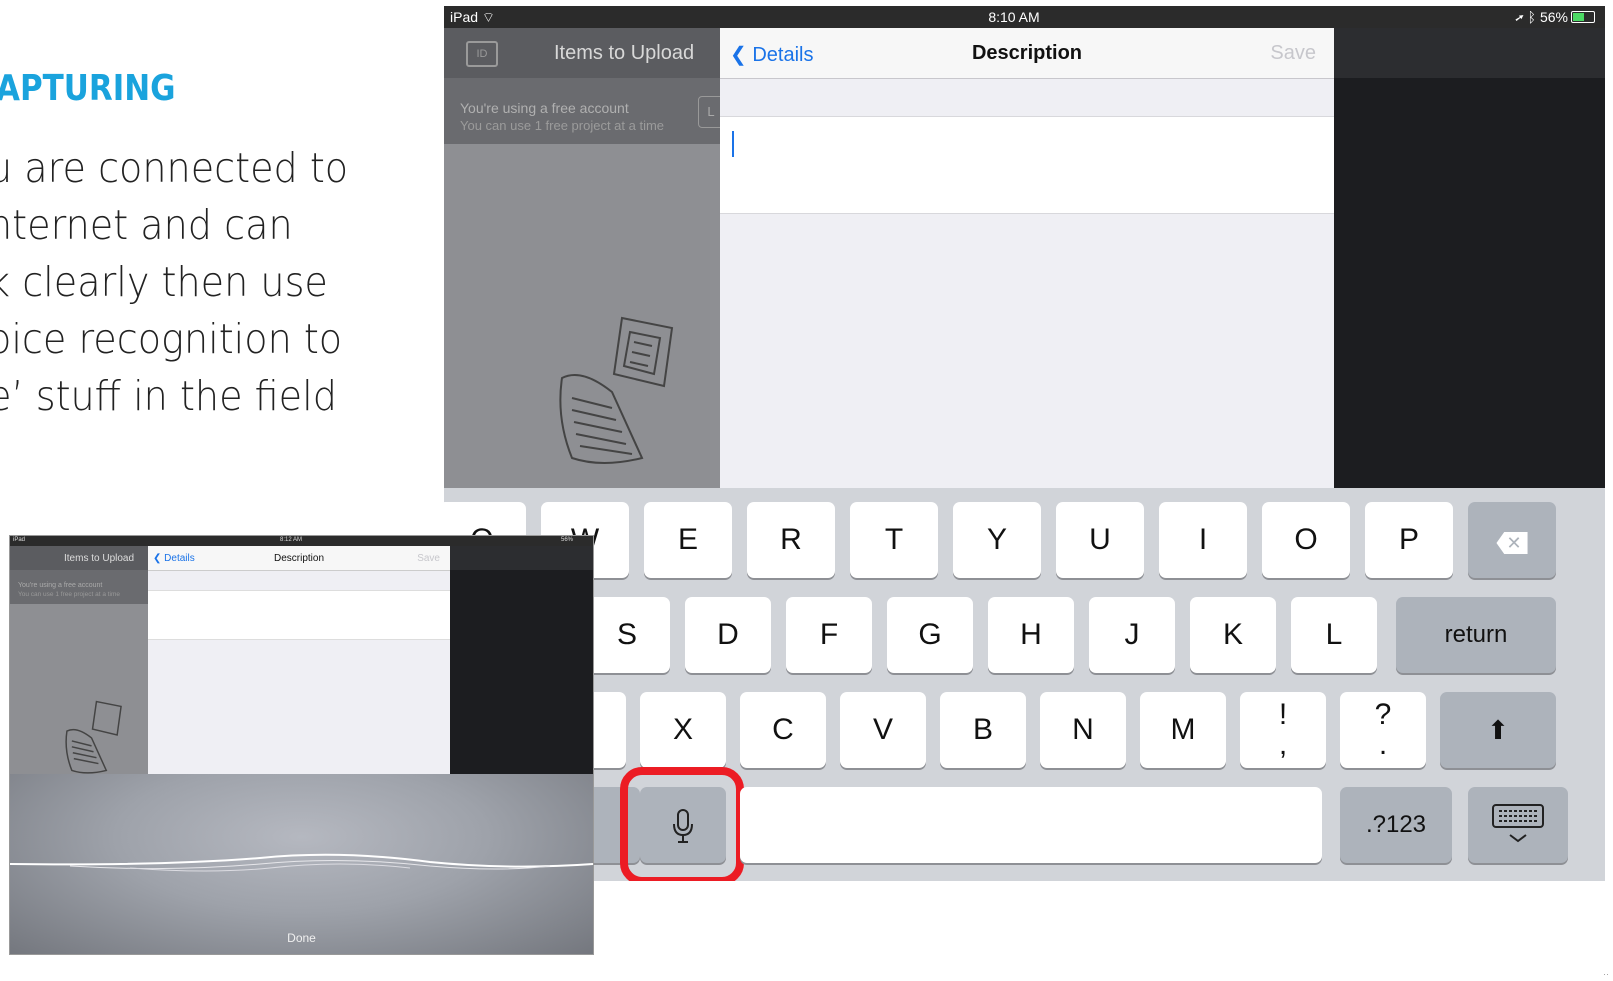  What do you see at coordinates (983, 730) in the screenshot?
I see `key-b: B` at bounding box center [983, 730].